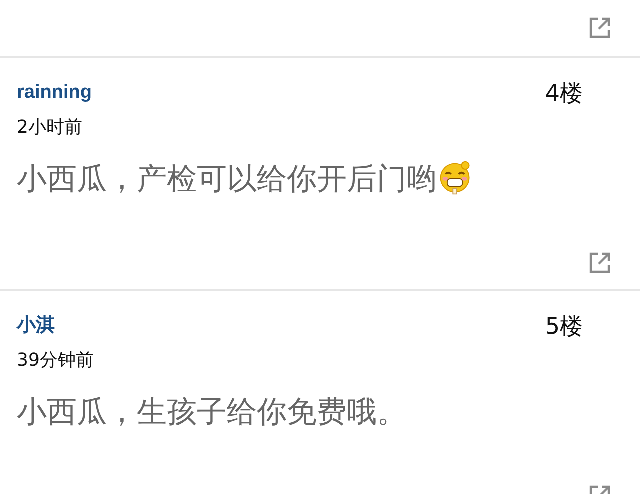 The image size is (640, 494). Describe the element at coordinates (55, 361) in the screenshot. I see `post-time: 39分钟前` at that location.